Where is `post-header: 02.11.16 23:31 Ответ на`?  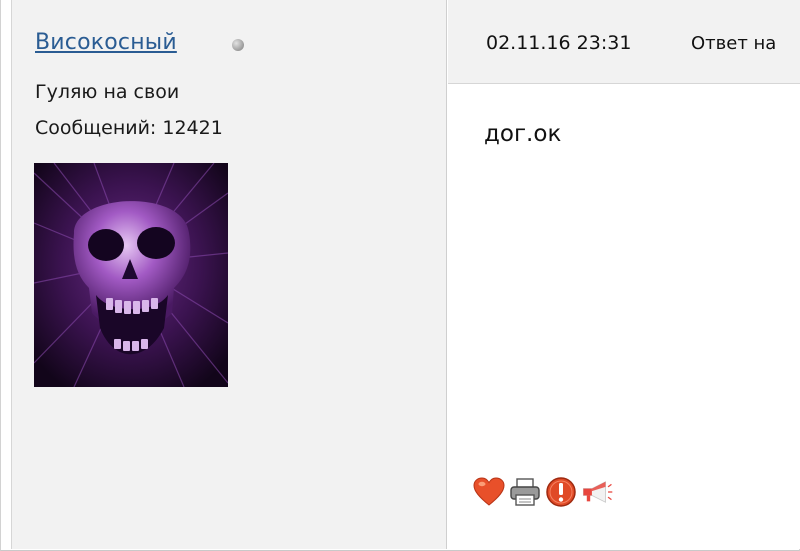 post-header: 02.11.16 23:31 Ответ на is located at coordinates (624, 42).